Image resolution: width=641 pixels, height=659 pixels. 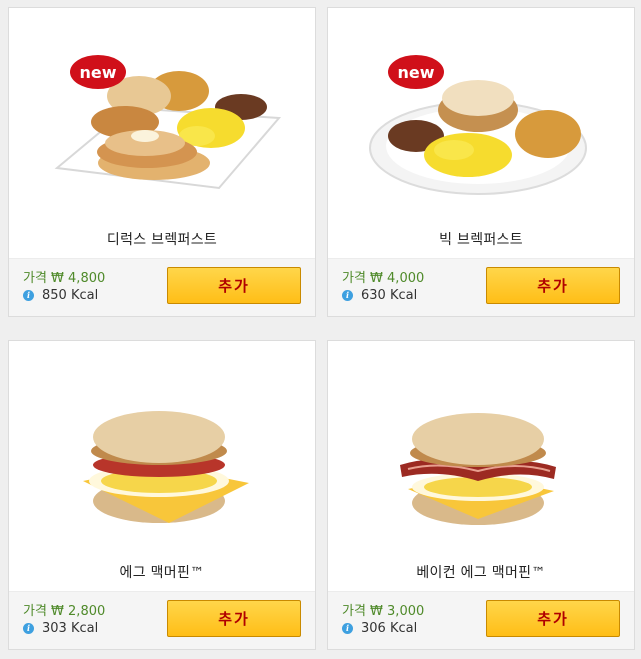 I want to click on calories-value: 630 Kcal, so click(x=389, y=295).